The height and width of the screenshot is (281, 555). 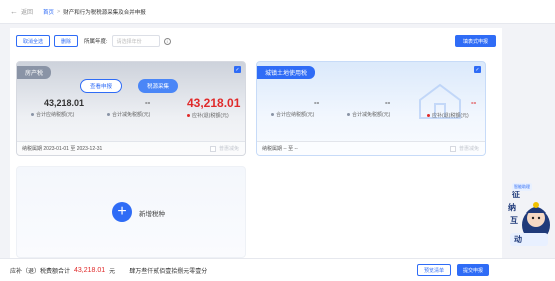 What do you see at coordinates (62, 149) in the screenshot?
I see `tax-period-text: 纳税属期 2023-01-01 至 2023-12-31` at bounding box center [62, 149].